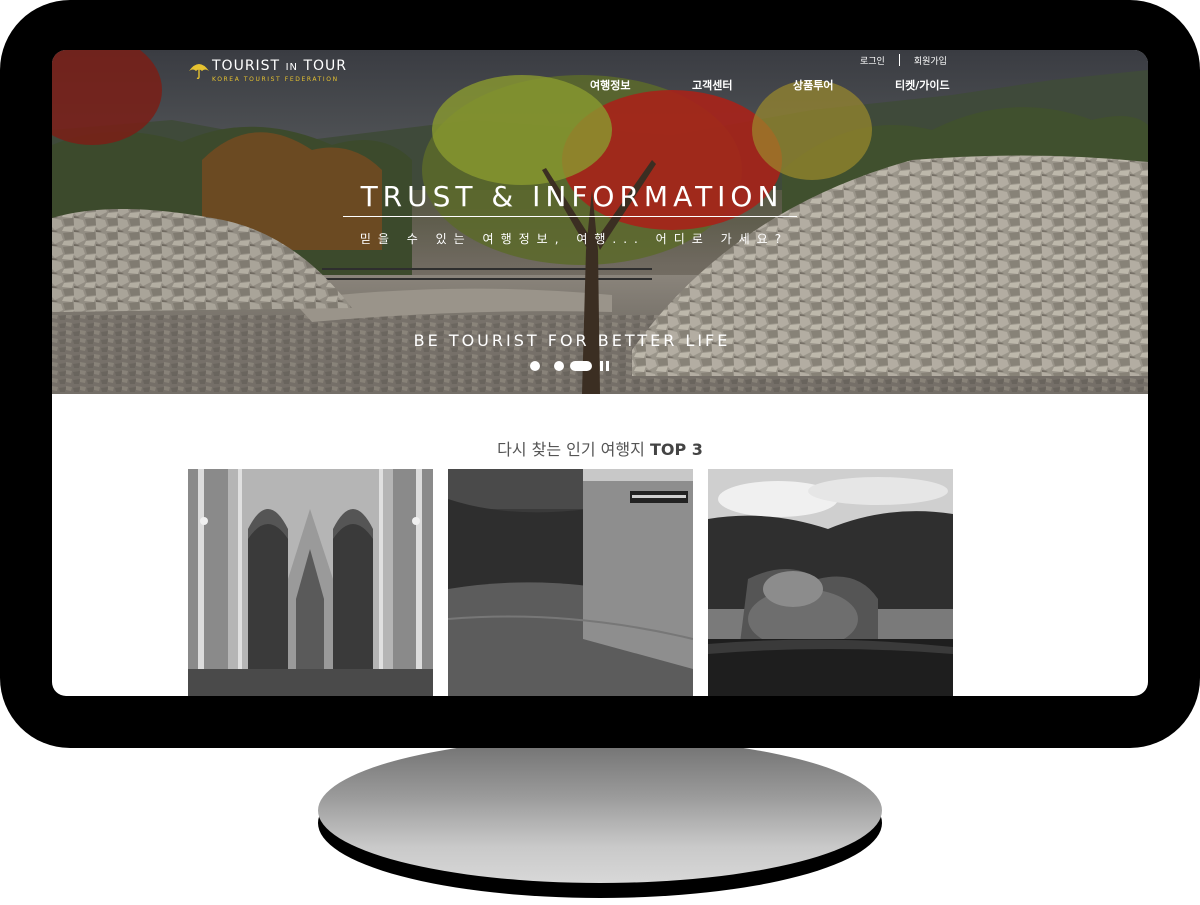 The image size is (1200, 905). I want to click on signup-link: 회원가입, so click(930, 60).